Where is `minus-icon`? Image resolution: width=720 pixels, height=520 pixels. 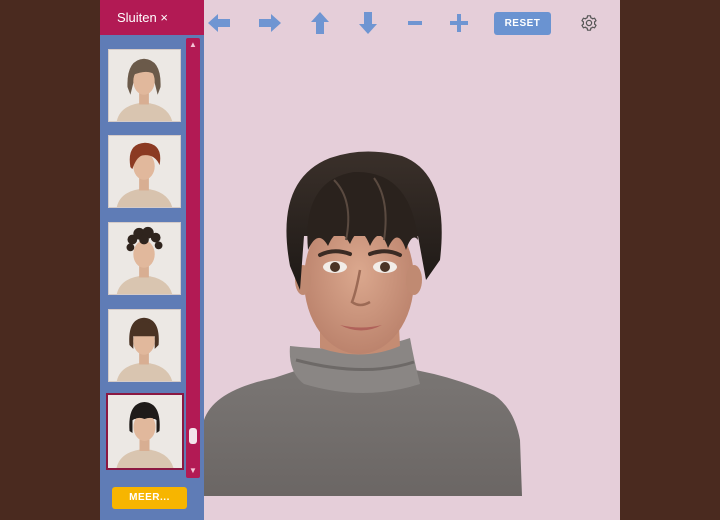 minus-icon is located at coordinates (415, 23).